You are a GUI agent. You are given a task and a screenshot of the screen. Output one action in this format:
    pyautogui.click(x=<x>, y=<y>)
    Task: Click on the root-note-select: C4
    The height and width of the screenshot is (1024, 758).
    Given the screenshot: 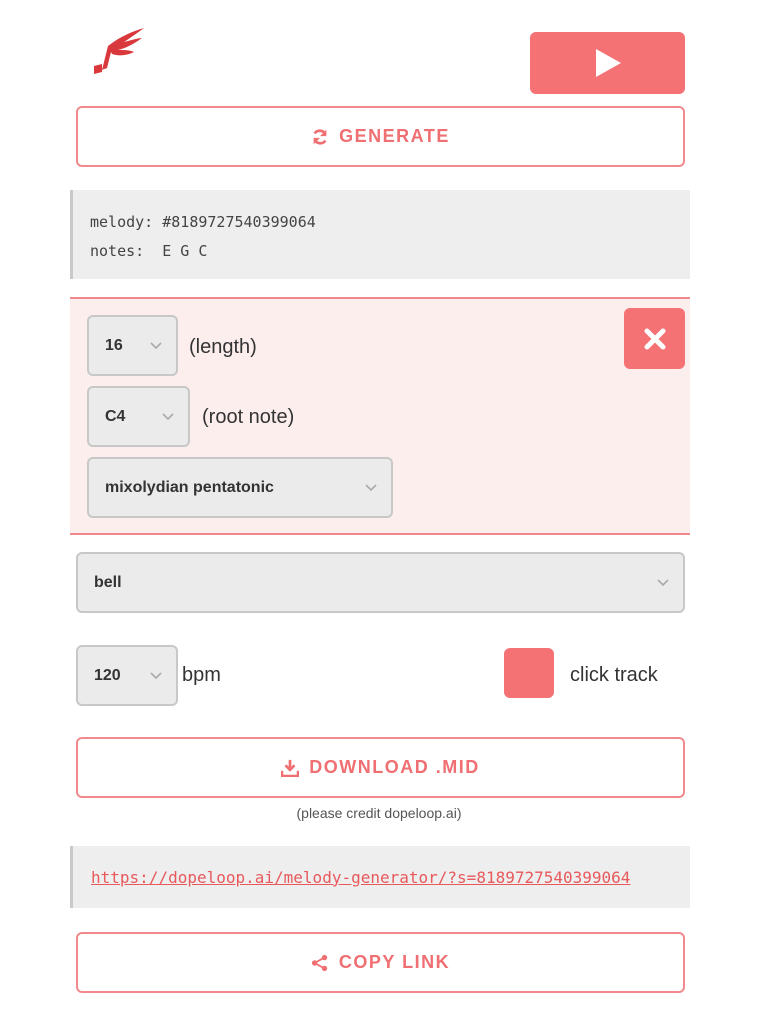 What is the action you would take?
    pyautogui.click(x=138, y=416)
    